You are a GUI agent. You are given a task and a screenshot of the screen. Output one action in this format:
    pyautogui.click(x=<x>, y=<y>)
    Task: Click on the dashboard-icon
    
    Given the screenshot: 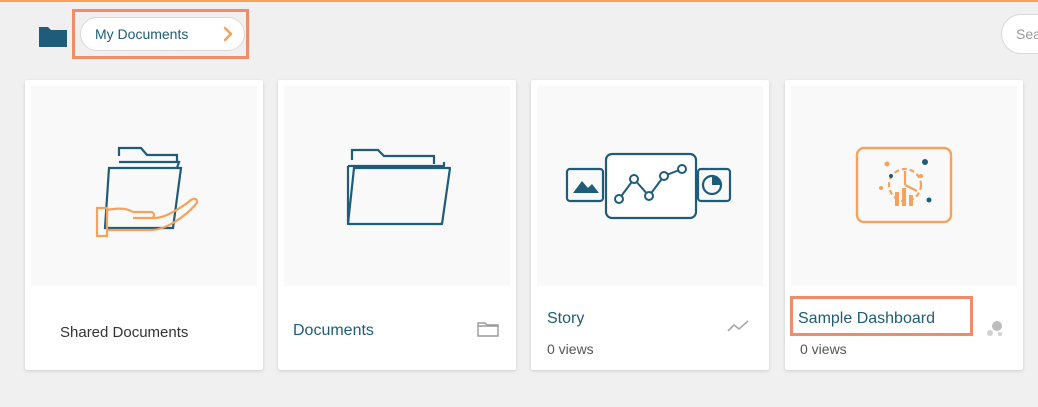 What is the action you would take?
    pyautogui.click(x=904, y=185)
    